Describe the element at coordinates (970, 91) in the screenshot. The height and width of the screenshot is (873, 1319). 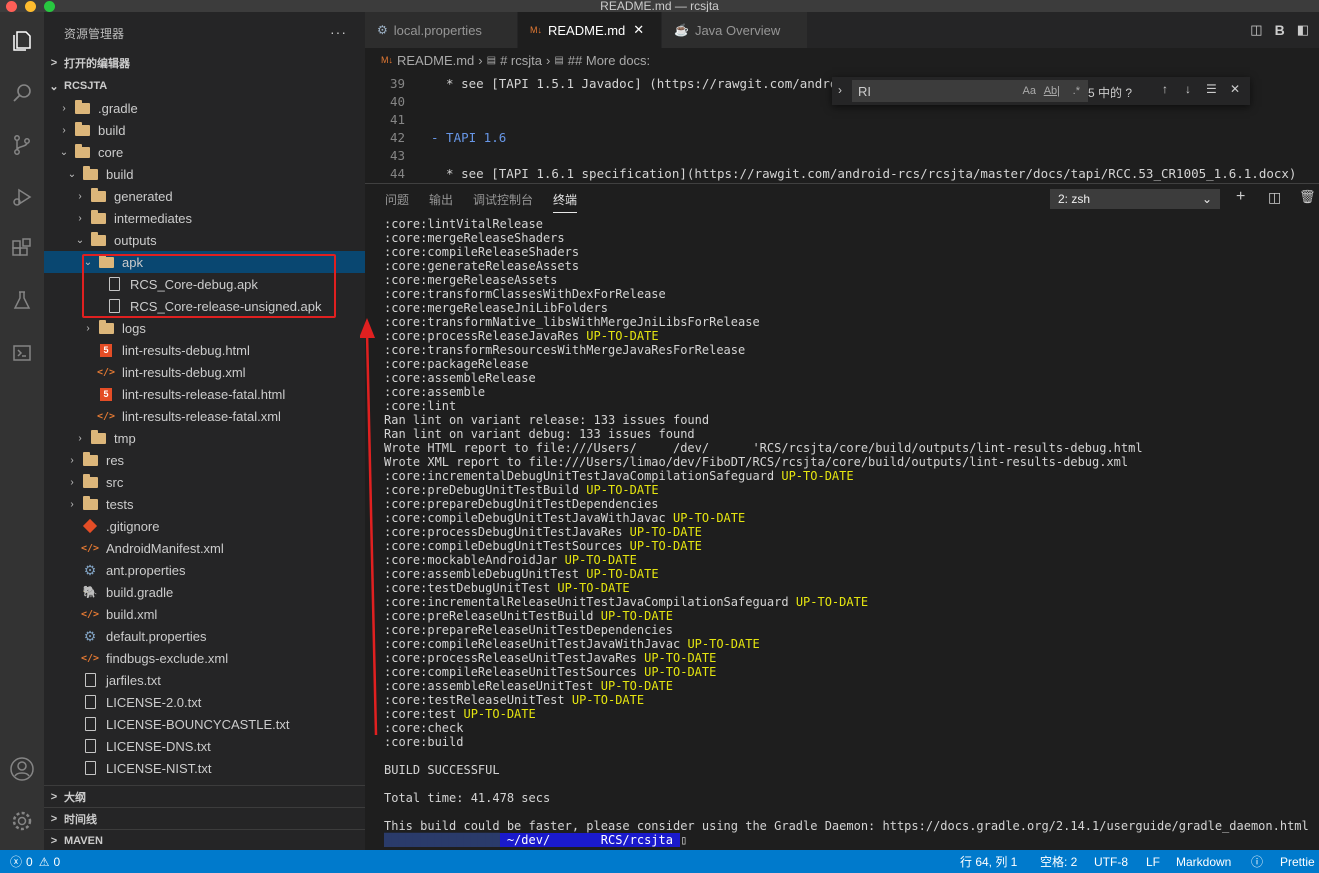
I see `find-input: RI Aa Ab| .*` at that location.